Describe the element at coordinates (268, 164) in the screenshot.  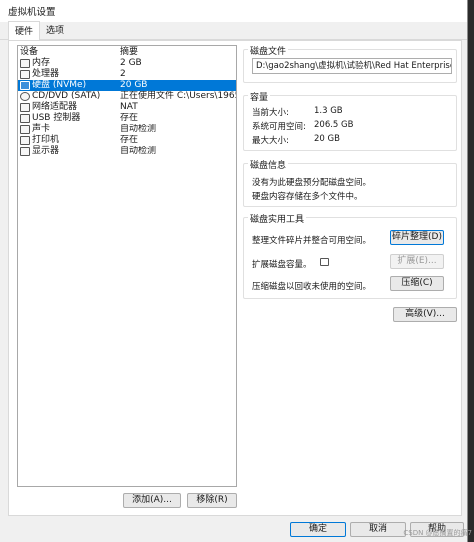
I see `disk-info-label: 磁盘信息` at that location.